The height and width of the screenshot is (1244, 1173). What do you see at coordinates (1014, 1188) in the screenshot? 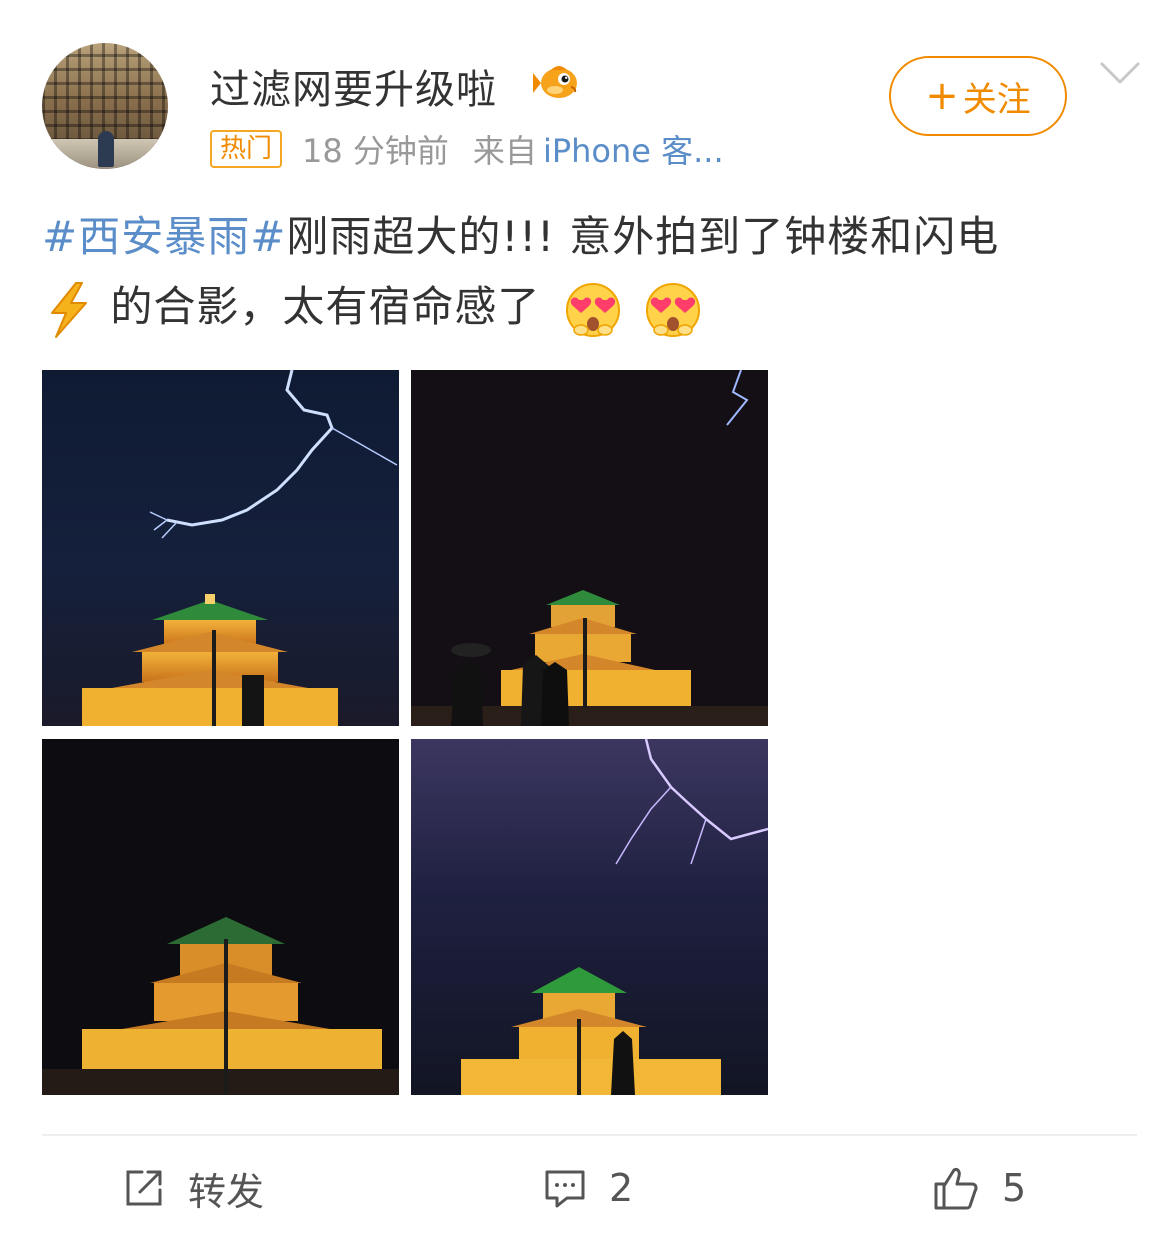
I see `like-count: 5` at bounding box center [1014, 1188].